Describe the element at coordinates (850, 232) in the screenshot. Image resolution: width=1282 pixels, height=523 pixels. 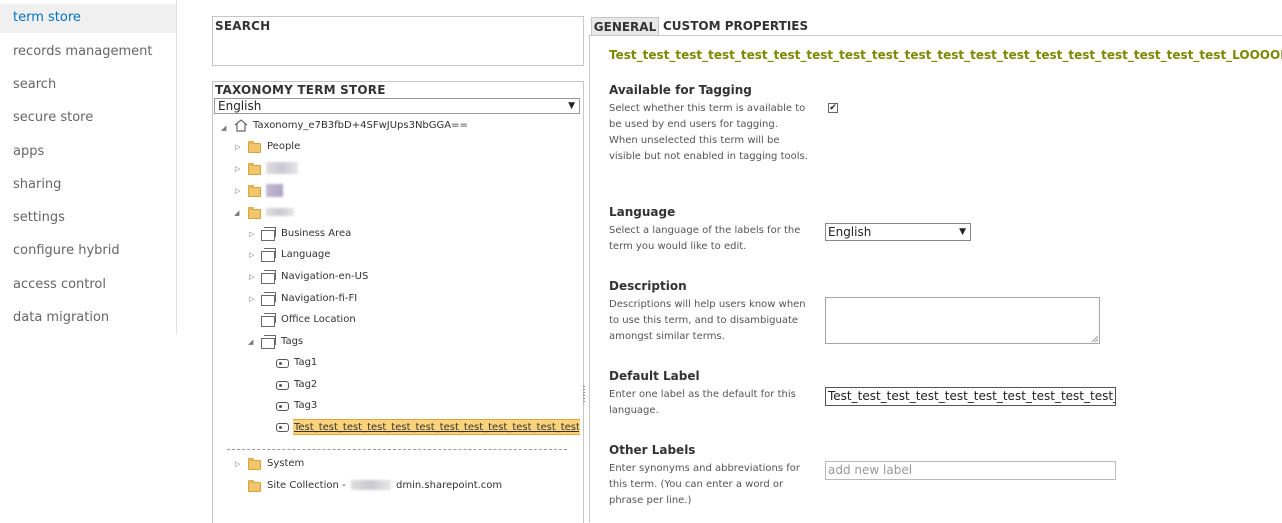
I see `language-dropdown-value: English` at that location.